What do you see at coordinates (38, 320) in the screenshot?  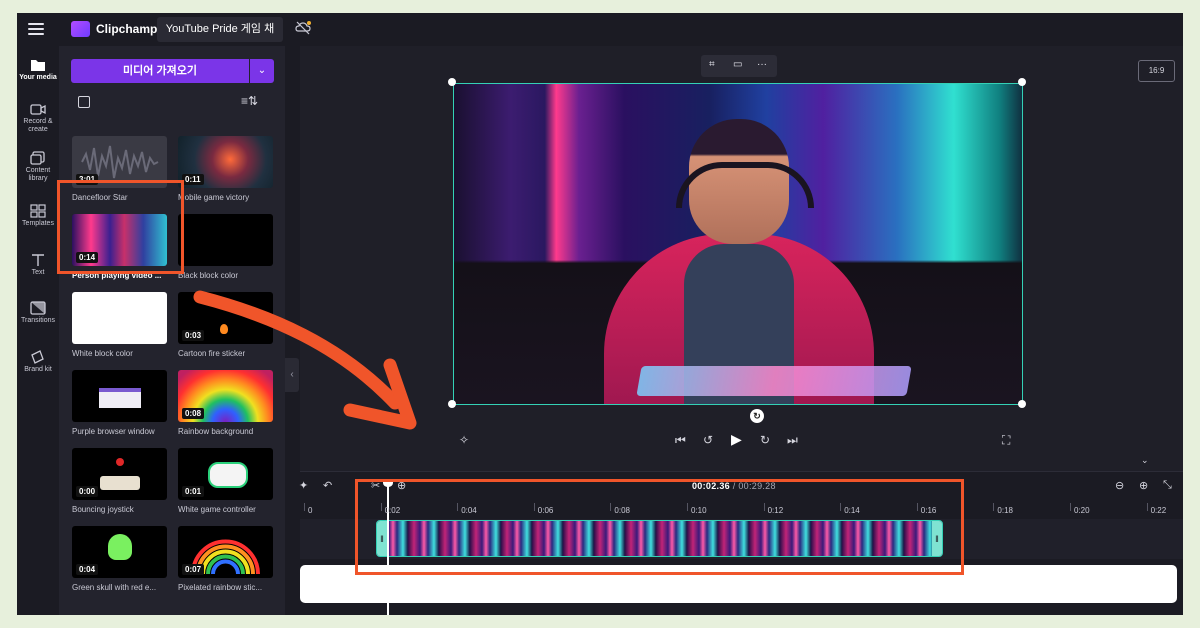 I see `rail-label: Transitions` at bounding box center [38, 320].